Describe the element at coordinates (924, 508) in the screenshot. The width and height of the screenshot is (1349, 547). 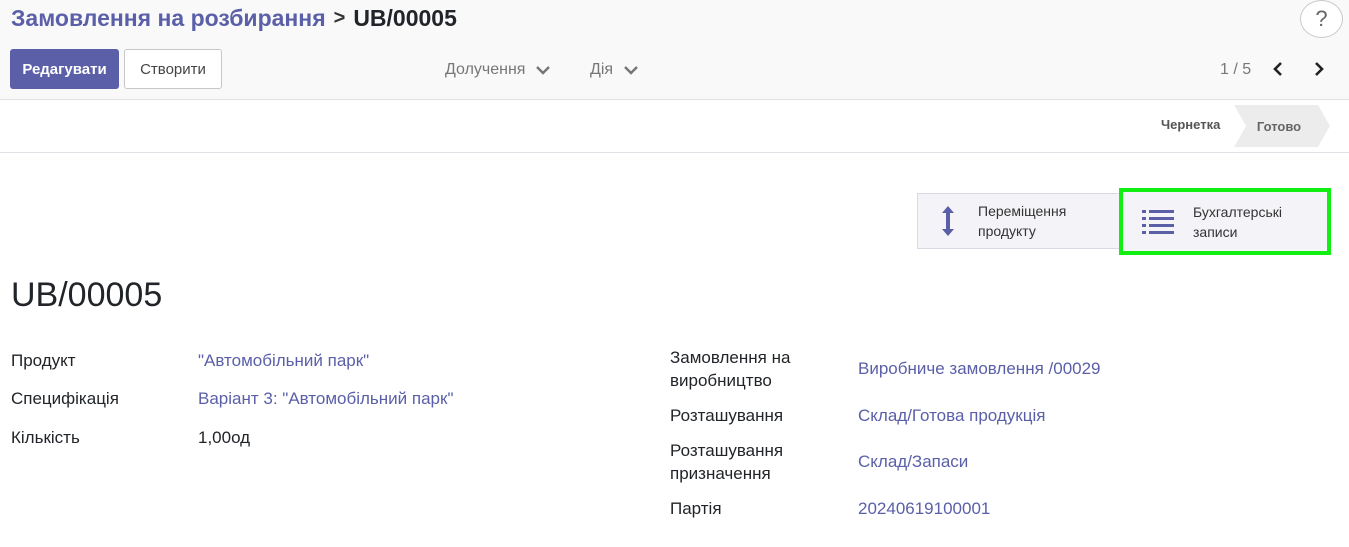
I see `lot-field-value: 20240619100001` at that location.